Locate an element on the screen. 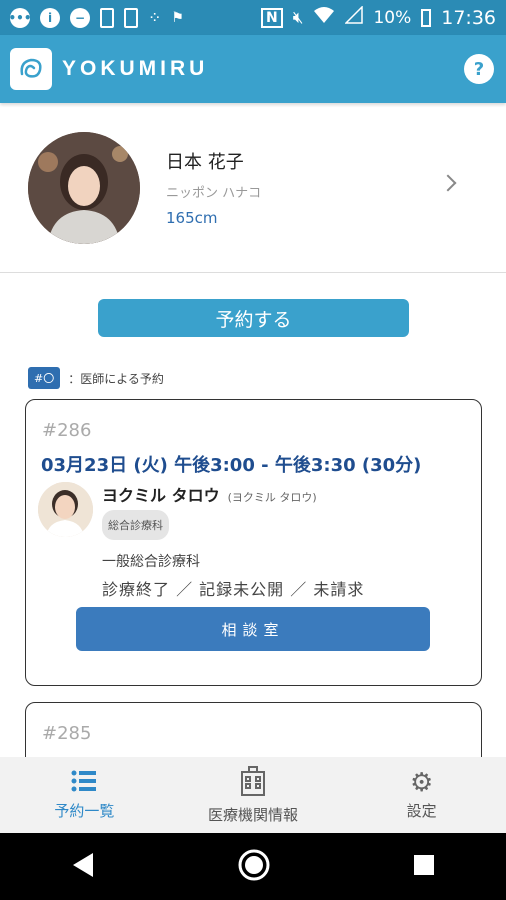 Image resolution: width=506 pixels, height=900 pixels. reserve-button: 予約する is located at coordinates (253, 318).